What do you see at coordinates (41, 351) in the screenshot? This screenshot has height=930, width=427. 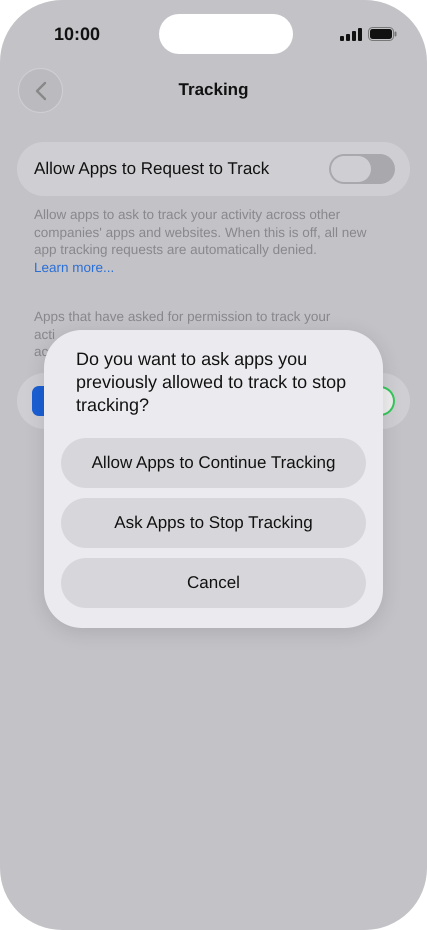 I see `note-text: ac` at bounding box center [41, 351].